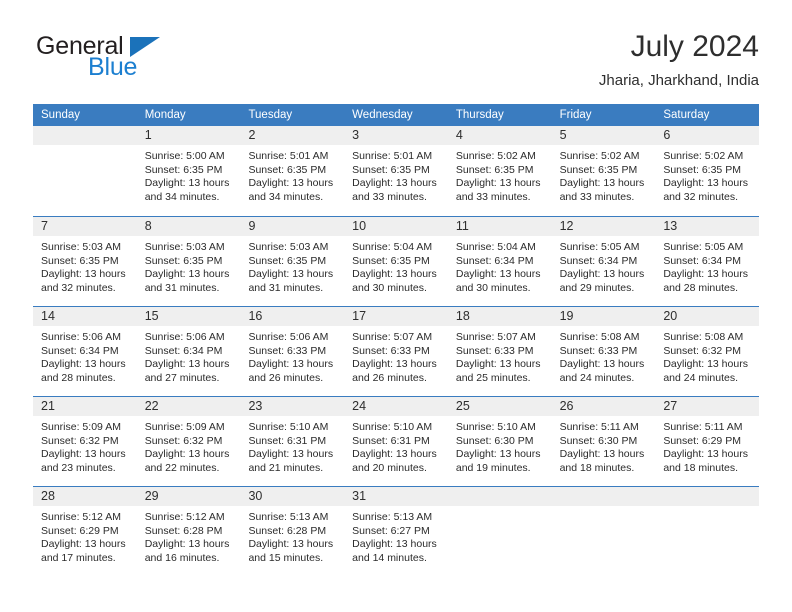  Describe the element at coordinates (184, 156) in the screenshot. I see `sunrise-time: Sunrise: 5:00 AM` at that location.